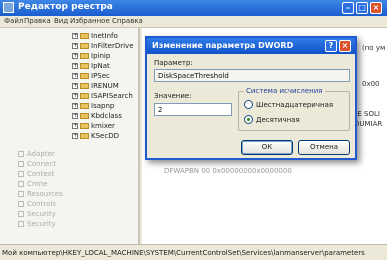 The height and width of the screenshot is (260, 387). I want to click on registry-app-icon, so click(8, 7).